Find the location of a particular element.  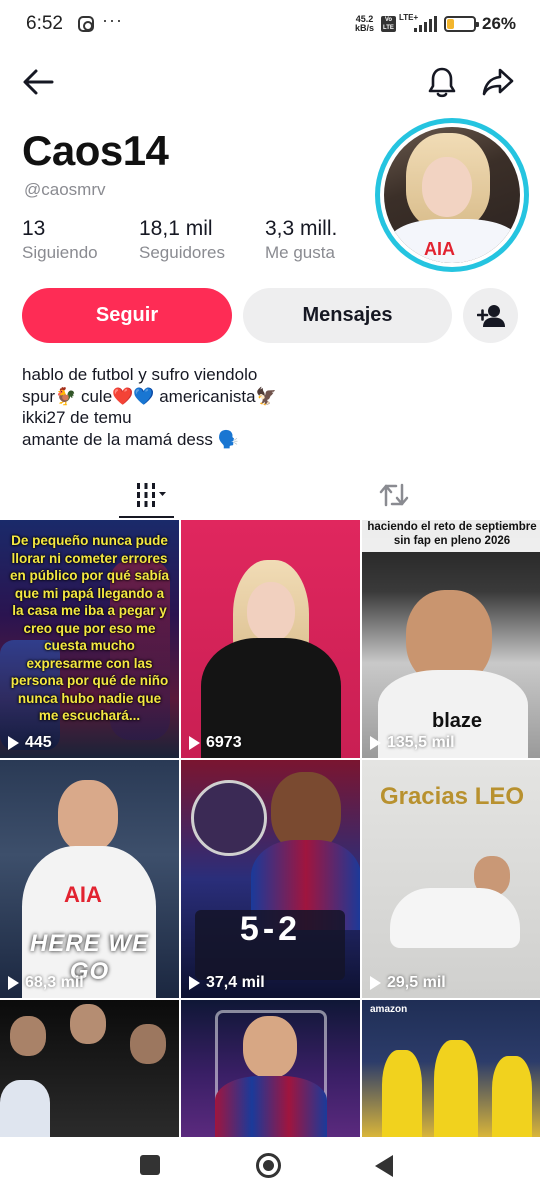

view-count-text: 6973 is located at coordinates (224, 742).